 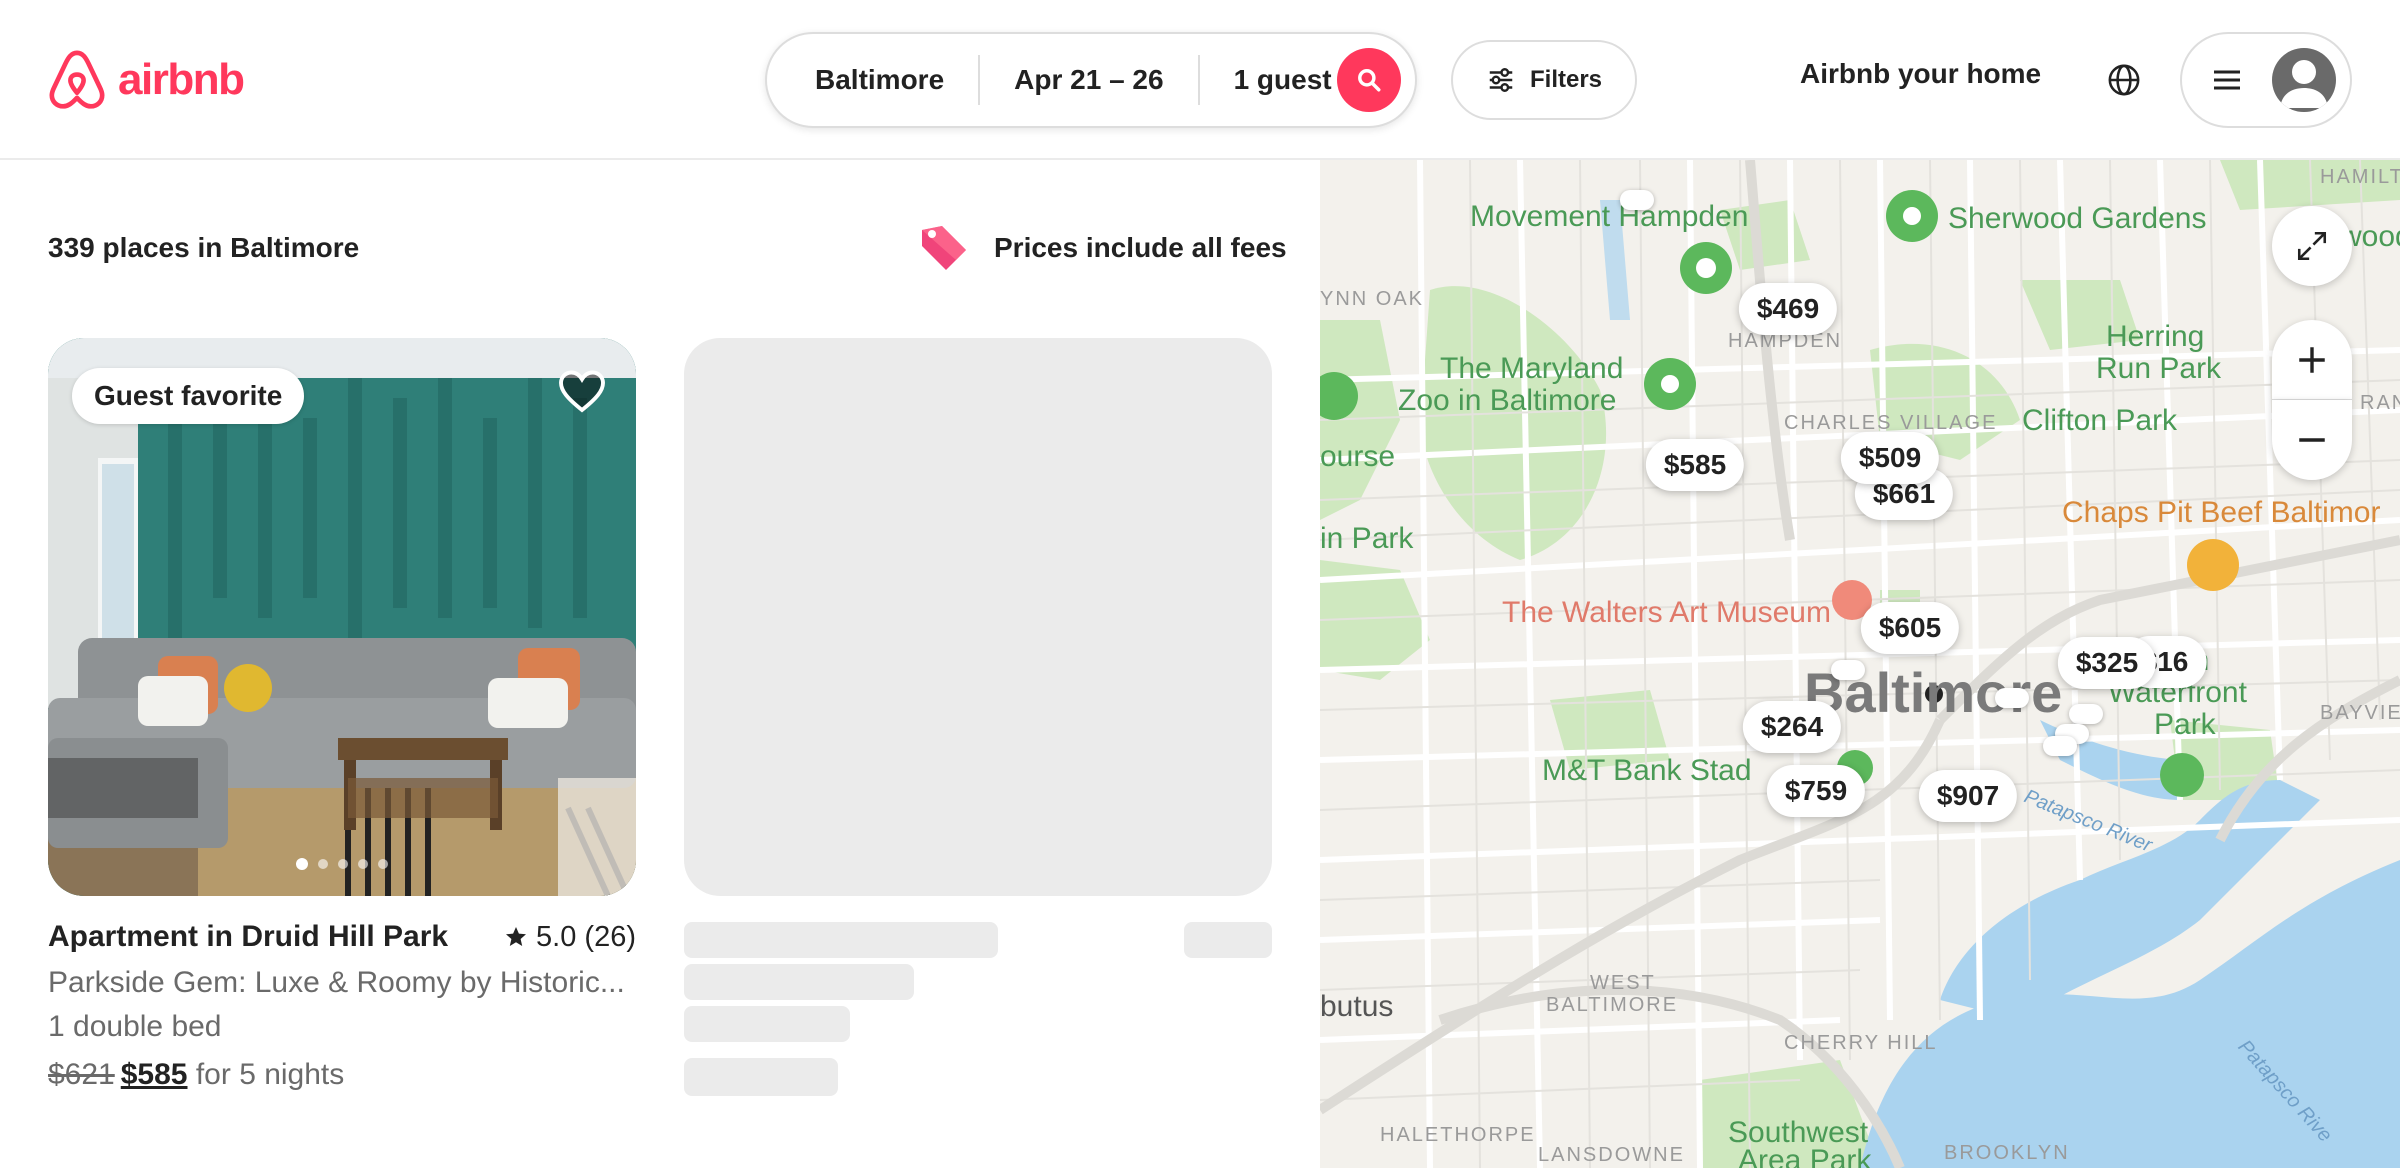 What do you see at coordinates (1501, 80) in the screenshot?
I see `sliders-icon` at bounding box center [1501, 80].